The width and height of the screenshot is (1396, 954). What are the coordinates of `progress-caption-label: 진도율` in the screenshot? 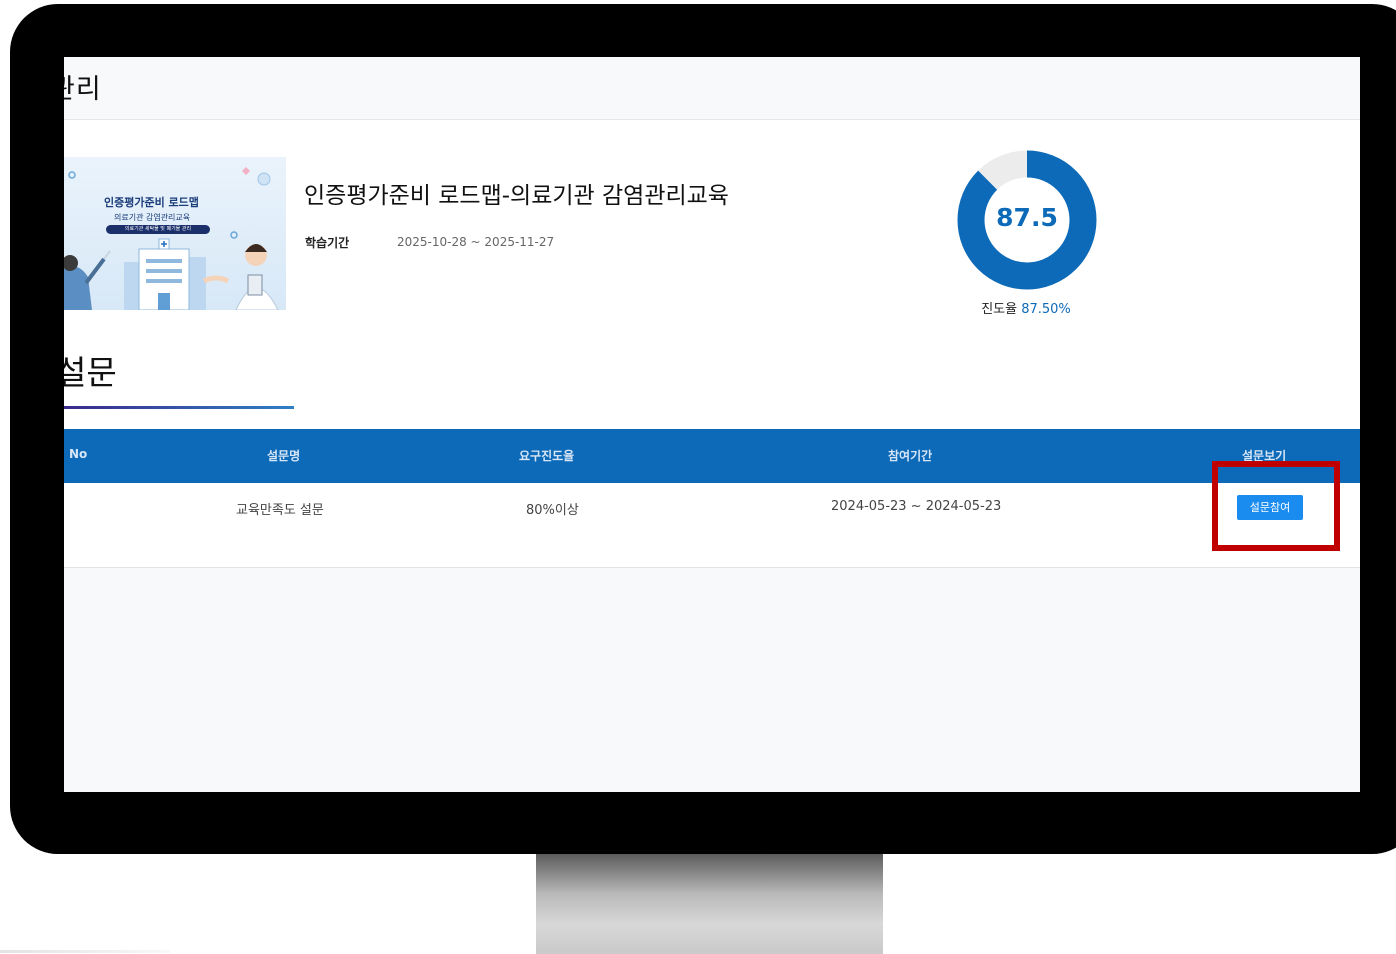 It's located at (999, 309).